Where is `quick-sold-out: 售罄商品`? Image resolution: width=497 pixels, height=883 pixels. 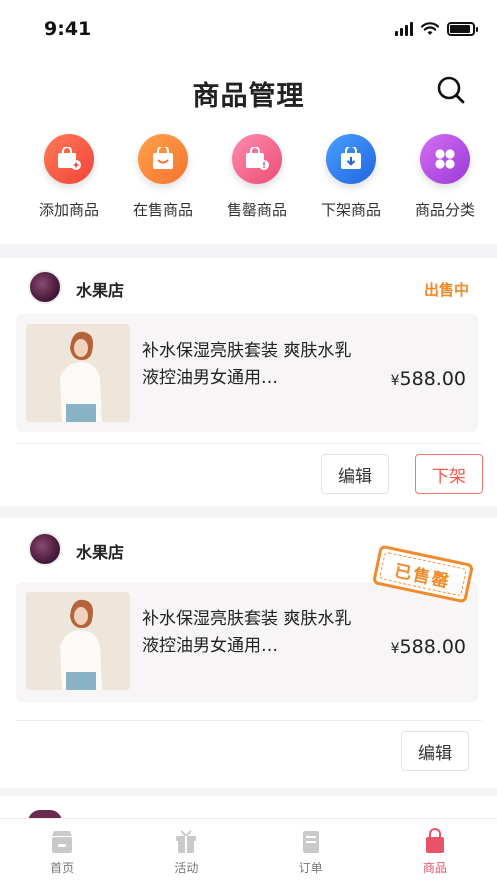
quick-sold-out: 售罄商品 is located at coordinates (257, 177).